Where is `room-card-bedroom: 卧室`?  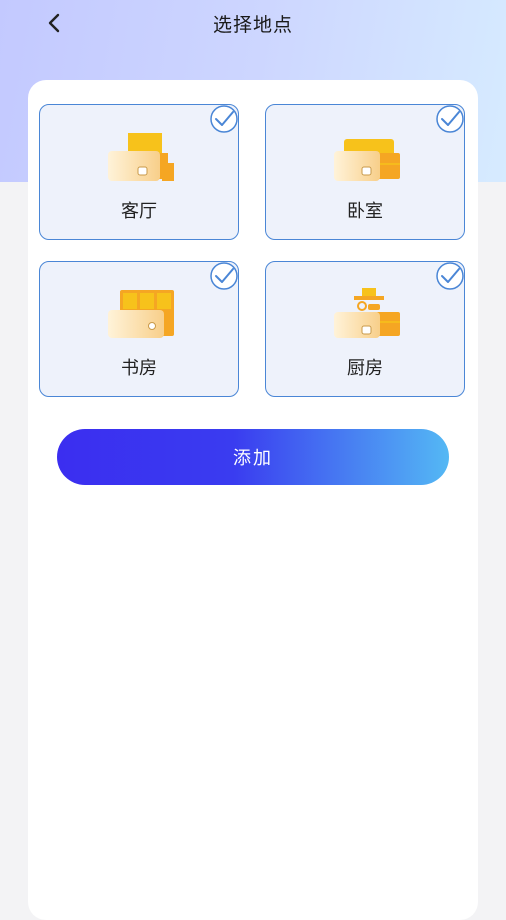 room-card-bedroom: 卧室 is located at coordinates (365, 172).